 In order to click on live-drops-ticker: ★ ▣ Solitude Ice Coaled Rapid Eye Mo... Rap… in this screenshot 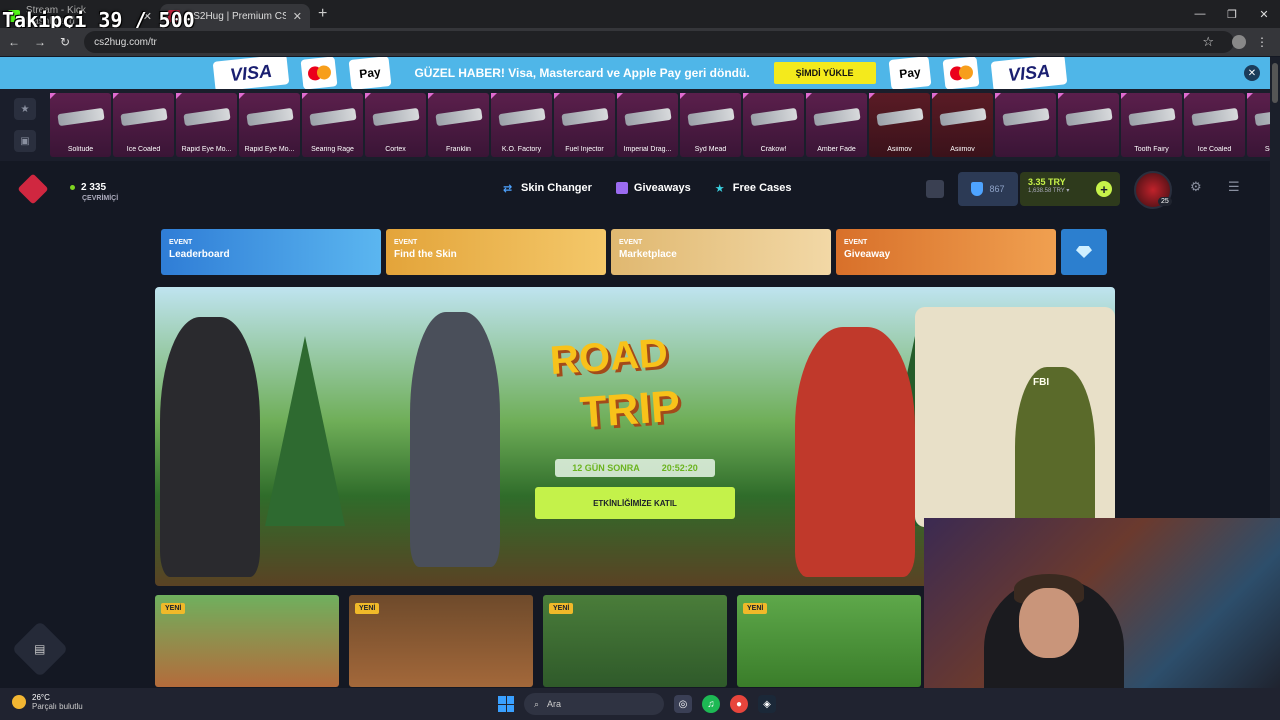, I will do `click(635, 125)`.